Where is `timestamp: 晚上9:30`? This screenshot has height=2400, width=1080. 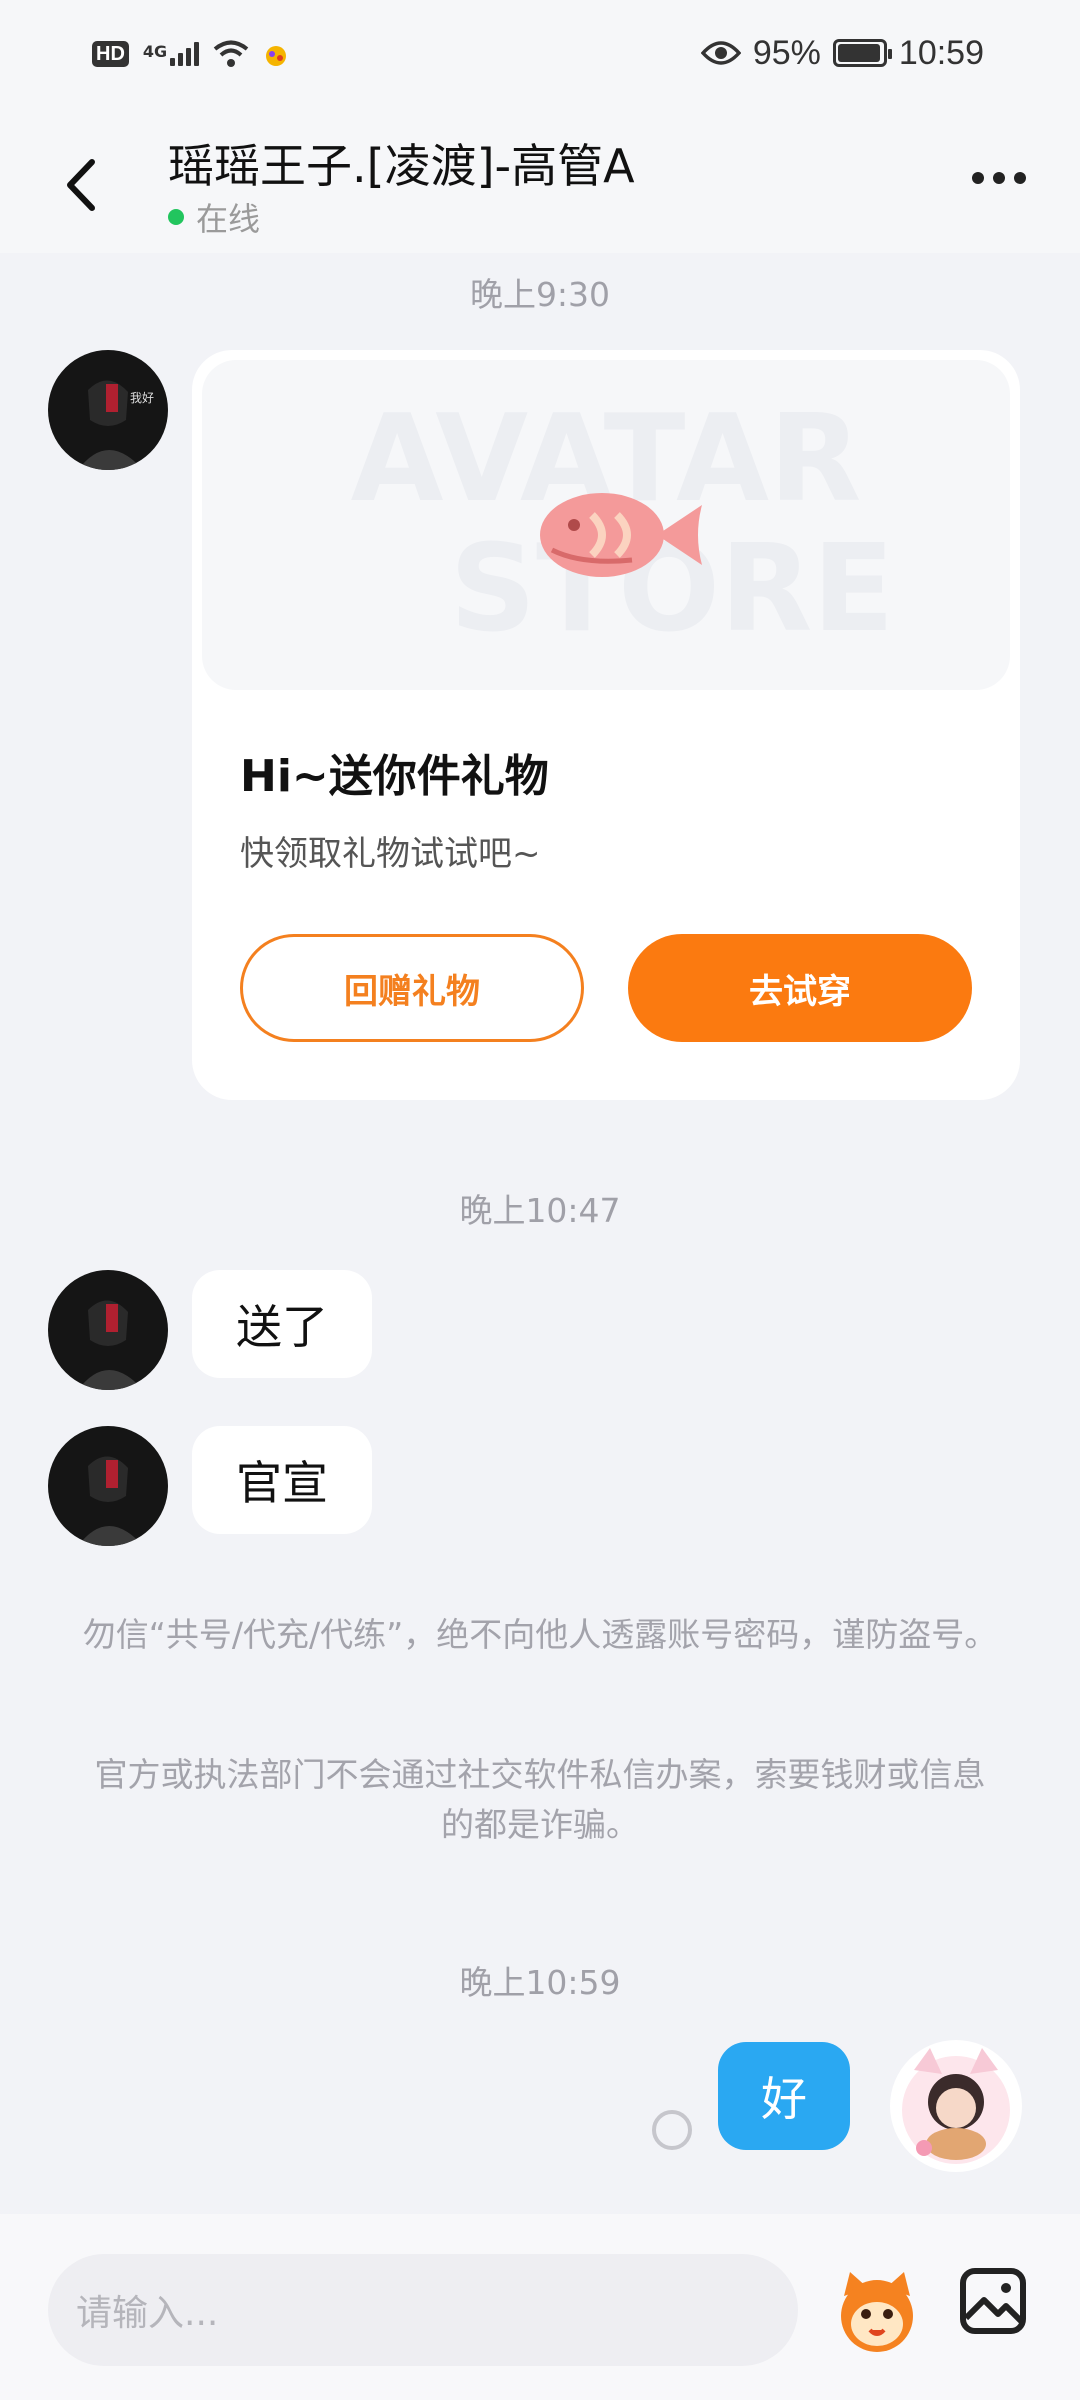 timestamp: 晚上9:30 is located at coordinates (540, 294).